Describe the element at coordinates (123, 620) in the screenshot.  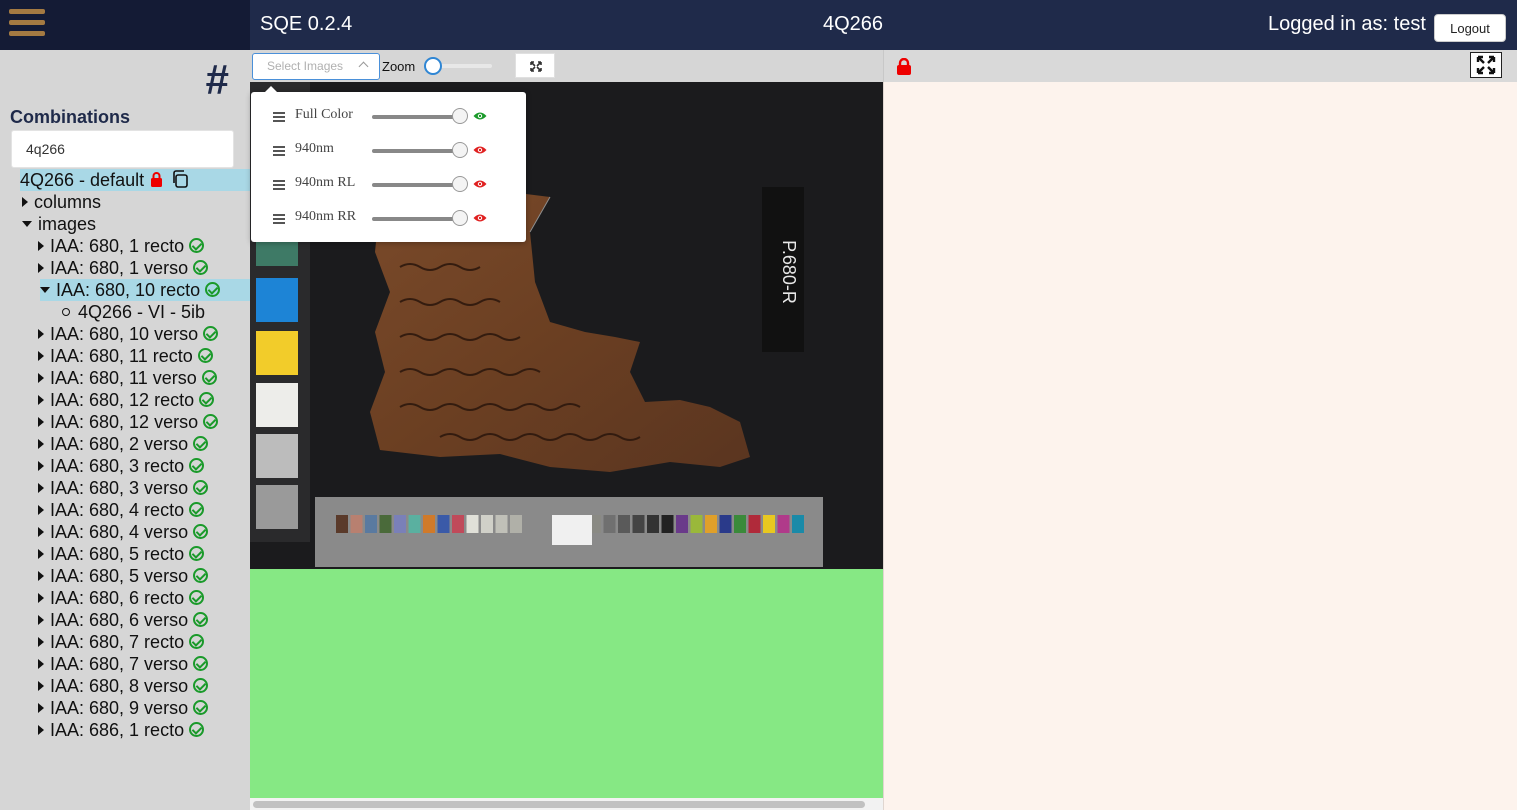
I see `tree-item-image: IAA: 680, 6 verso` at that location.